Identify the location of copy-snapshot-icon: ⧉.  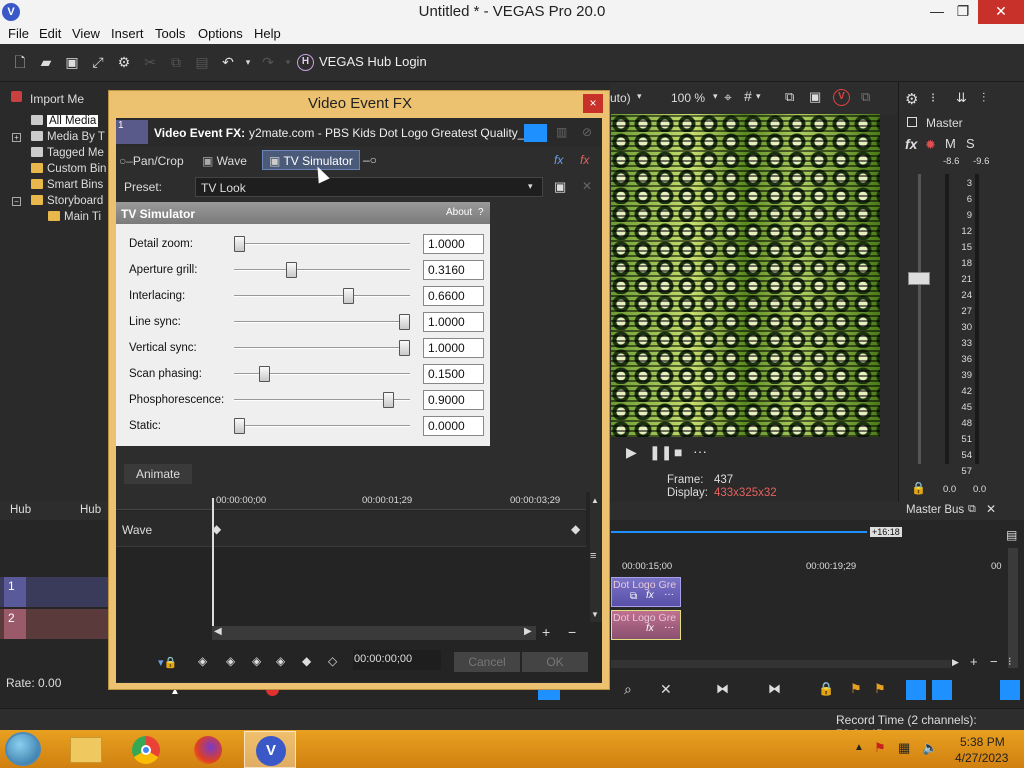
(789, 97).